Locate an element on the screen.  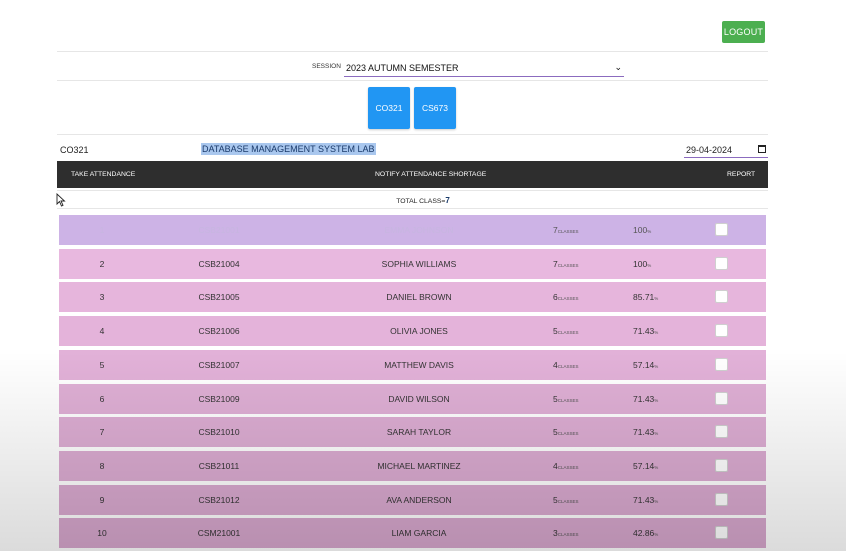
row-roll-number: CSB21004 is located at coordinates (219, 264).